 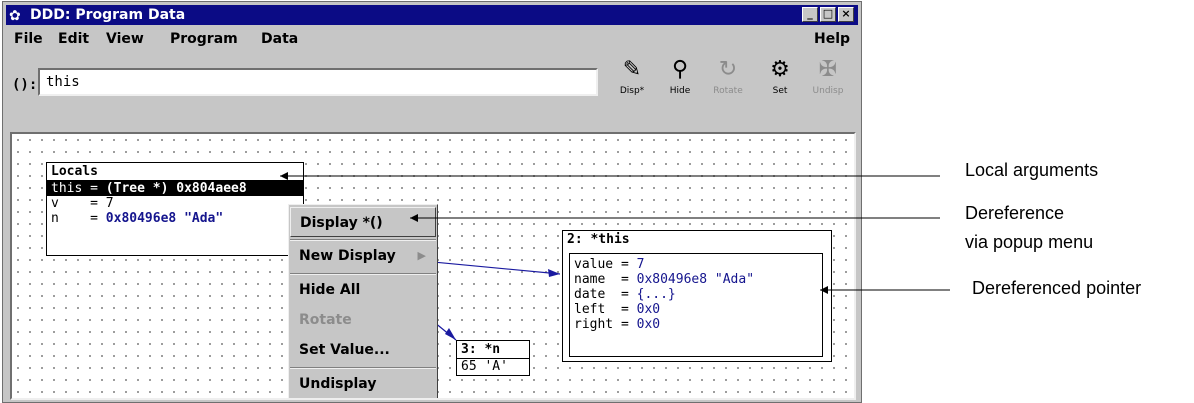 What do you see at coordinates (1029, 242) in the screenshot?
I see `annotation-via-popup-menu: via popup menu` at bounding box center [1029, 242].